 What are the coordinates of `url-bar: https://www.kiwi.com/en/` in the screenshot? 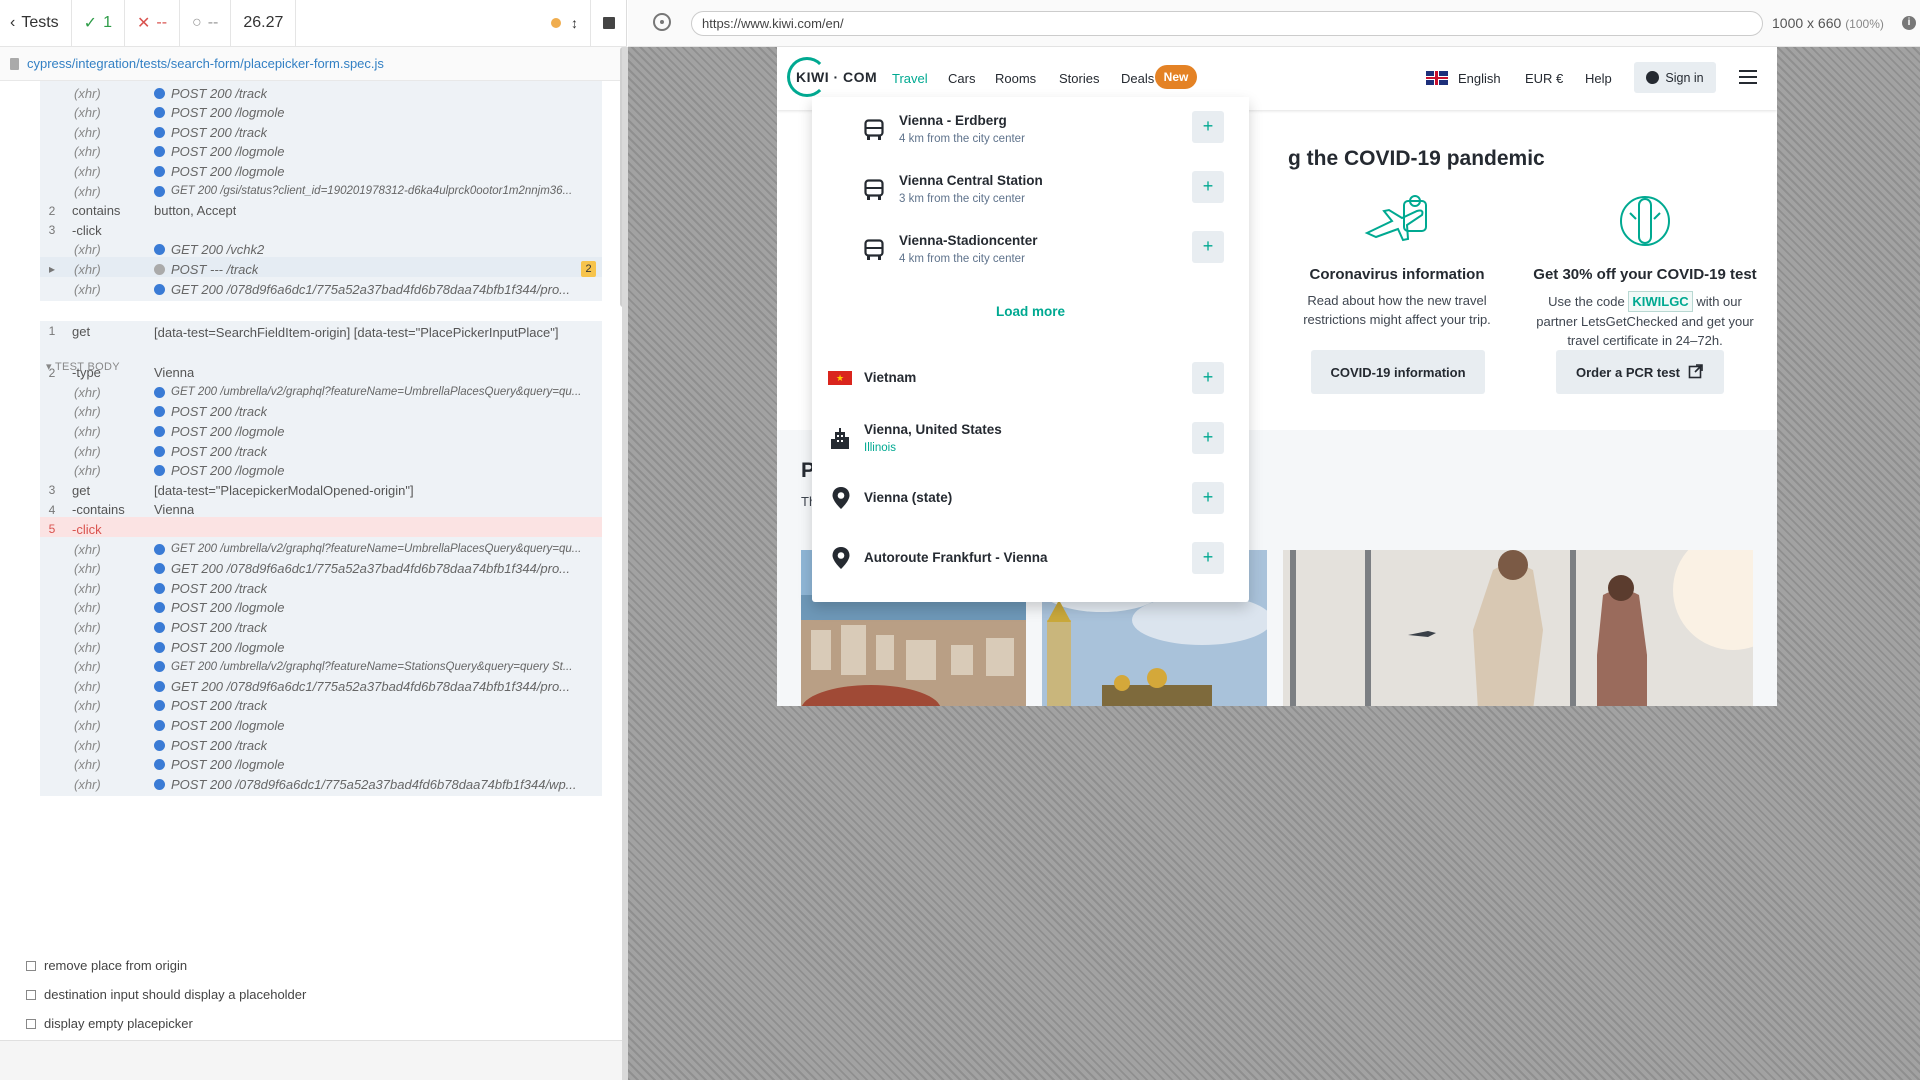 It's located at (1227, 23).